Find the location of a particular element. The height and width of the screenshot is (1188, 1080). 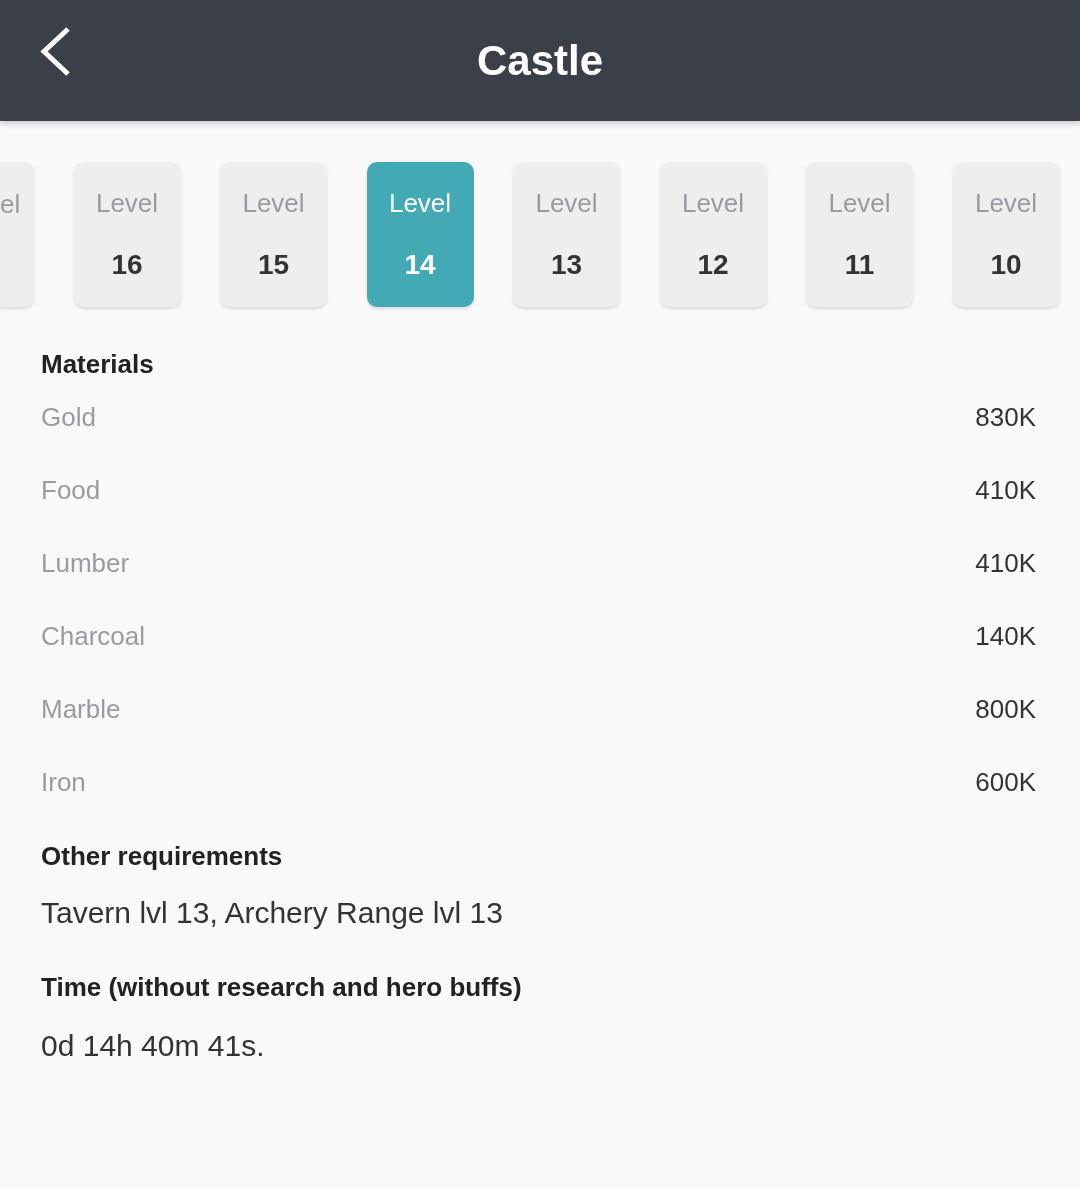

duration-text: 0d 14h 40m 41s. is located at coordinates (153, 1046).